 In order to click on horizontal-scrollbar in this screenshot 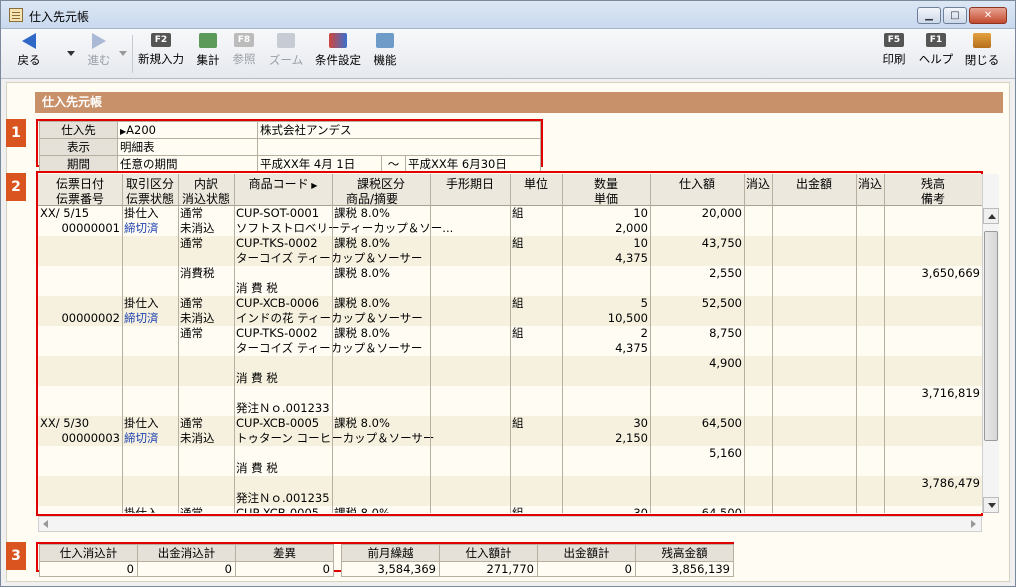, I will do `click(510, 524)`.